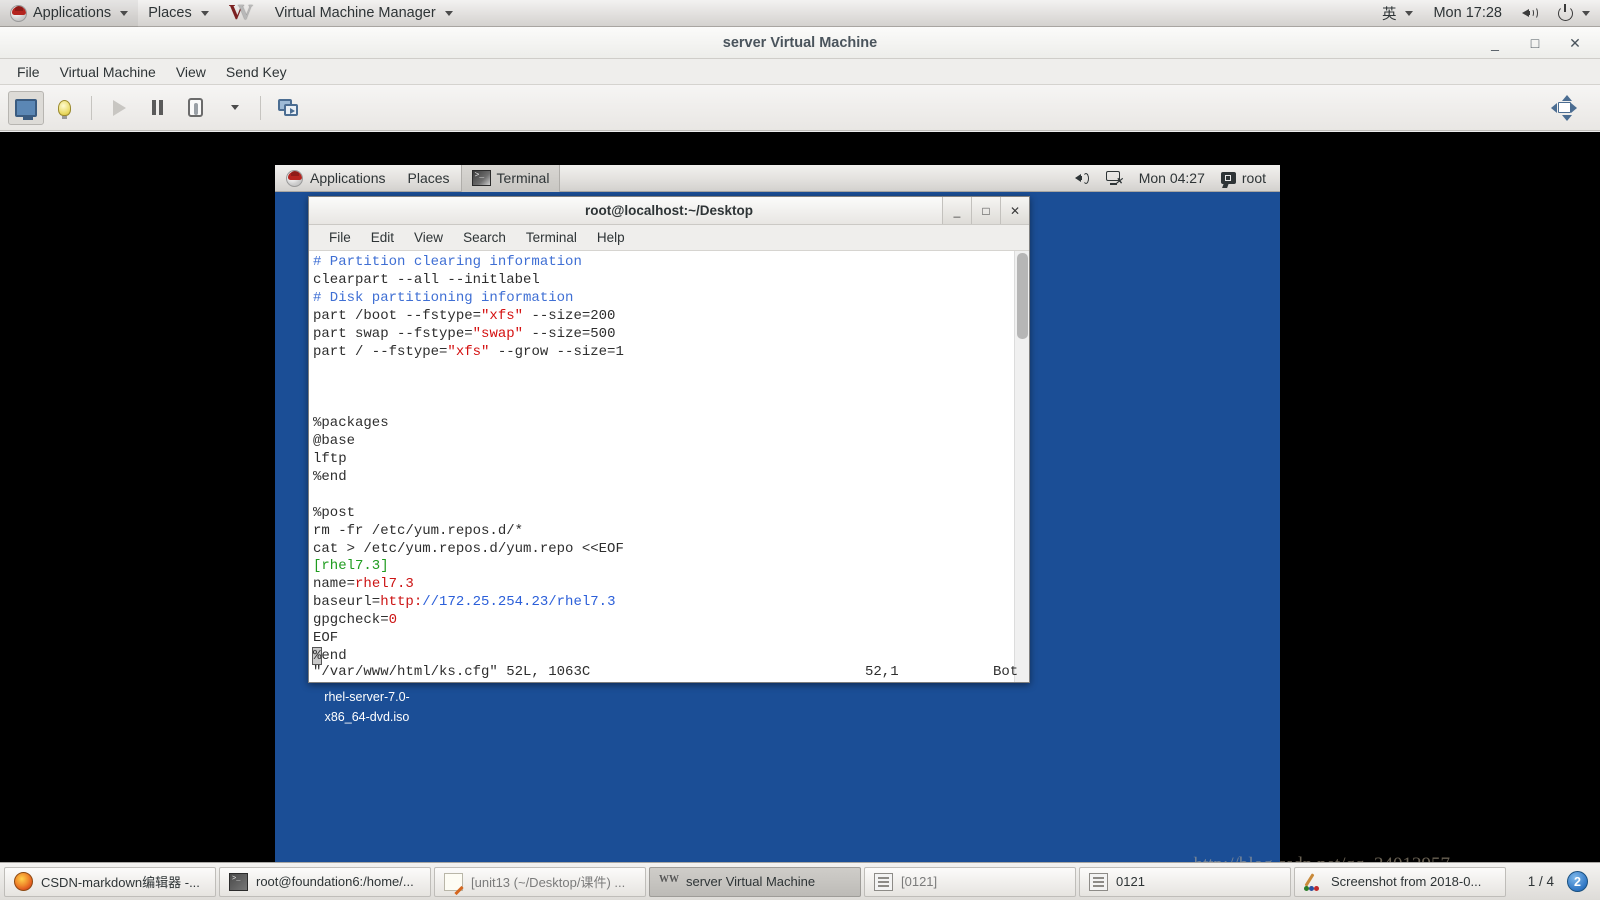 This screenshot has width=1600, height=900. I want to click on firefox-icon, so click(23, 881).